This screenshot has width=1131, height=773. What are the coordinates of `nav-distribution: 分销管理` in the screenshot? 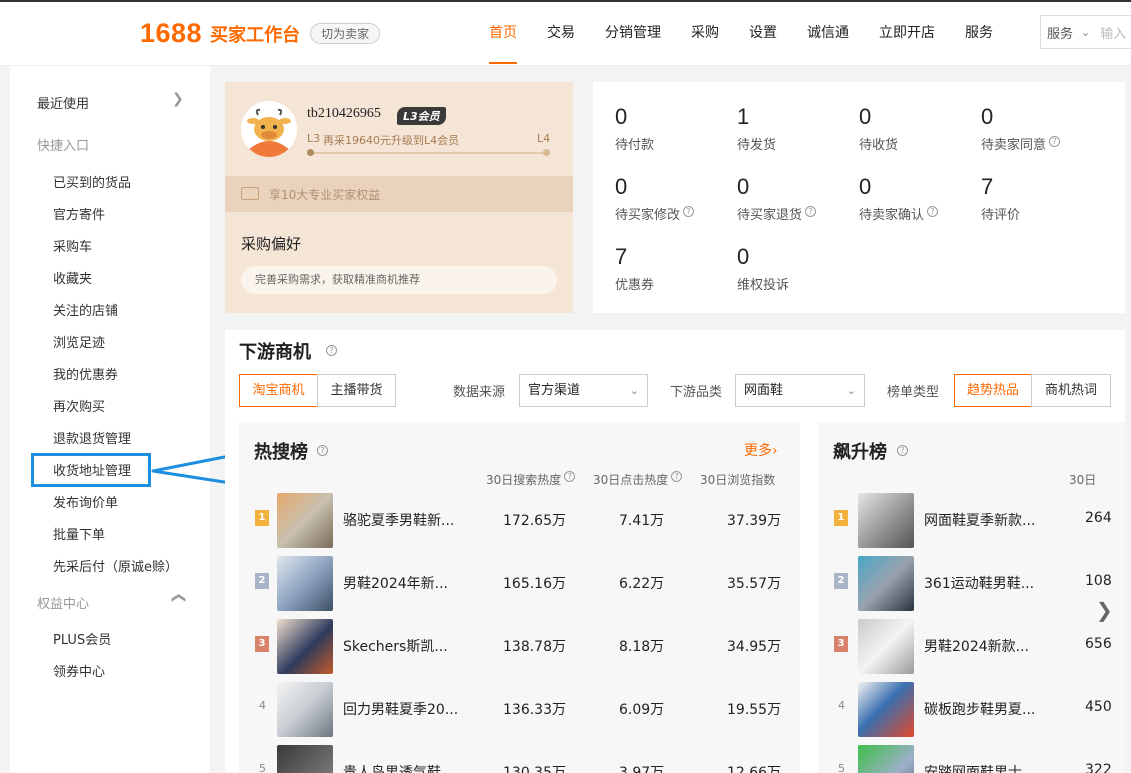 It's located at (633, 33).